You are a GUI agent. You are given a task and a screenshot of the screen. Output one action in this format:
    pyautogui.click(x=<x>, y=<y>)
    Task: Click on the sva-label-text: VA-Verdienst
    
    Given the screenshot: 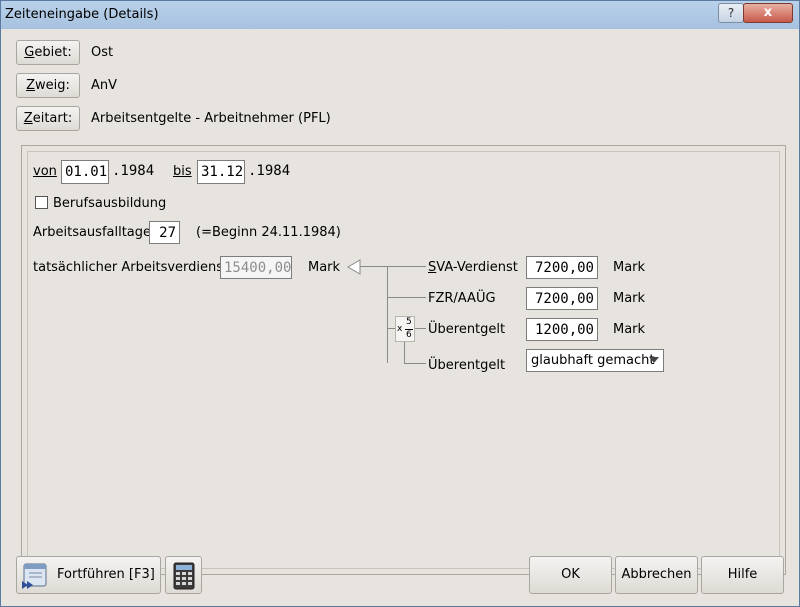 What is the action you would take?
    pyautogui.click(x=477, y=267)
    